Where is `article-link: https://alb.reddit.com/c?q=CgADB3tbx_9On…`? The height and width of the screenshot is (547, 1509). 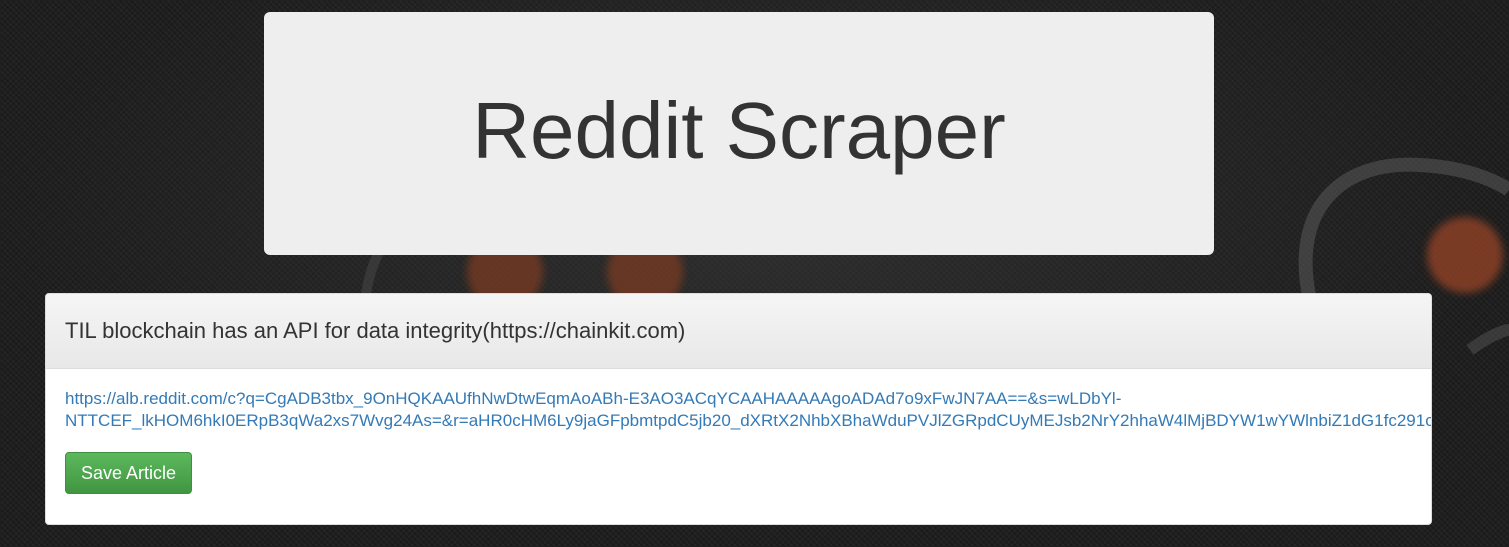 article-link: https://alb.reddit.com/c?q=CgADB3tbx_9On… is located at coordinates (748, 410).